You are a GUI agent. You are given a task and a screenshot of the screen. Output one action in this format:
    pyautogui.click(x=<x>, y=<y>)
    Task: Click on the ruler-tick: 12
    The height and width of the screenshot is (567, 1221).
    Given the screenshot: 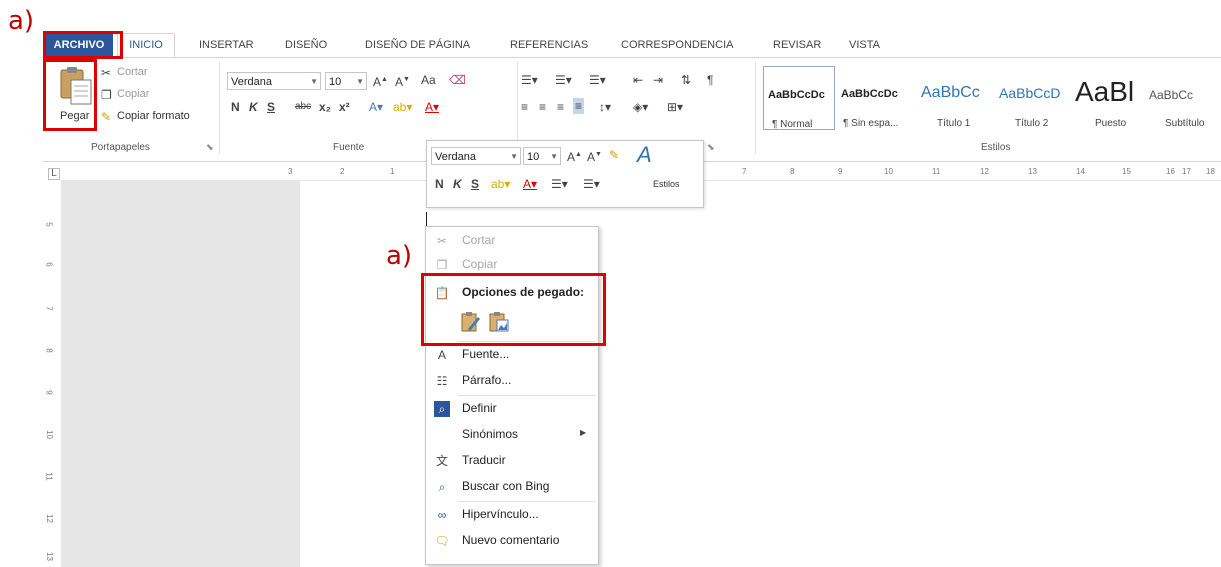 What is the action you would take?
    pyautogui.click(x=984, y=171)
    